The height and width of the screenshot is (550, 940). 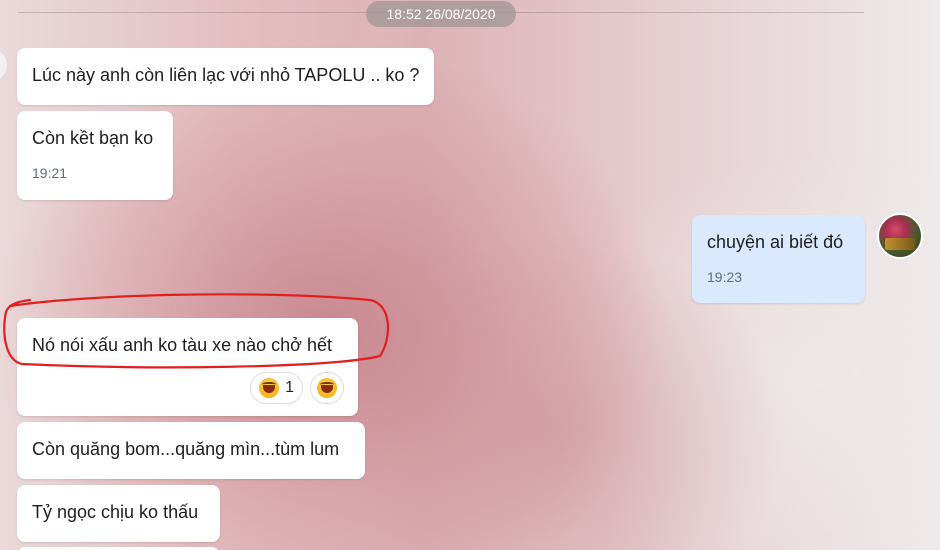 What do you see at coordinates (900, 236) in the screenshot?
I see `user-avatar` at bounding box center [900, 236].